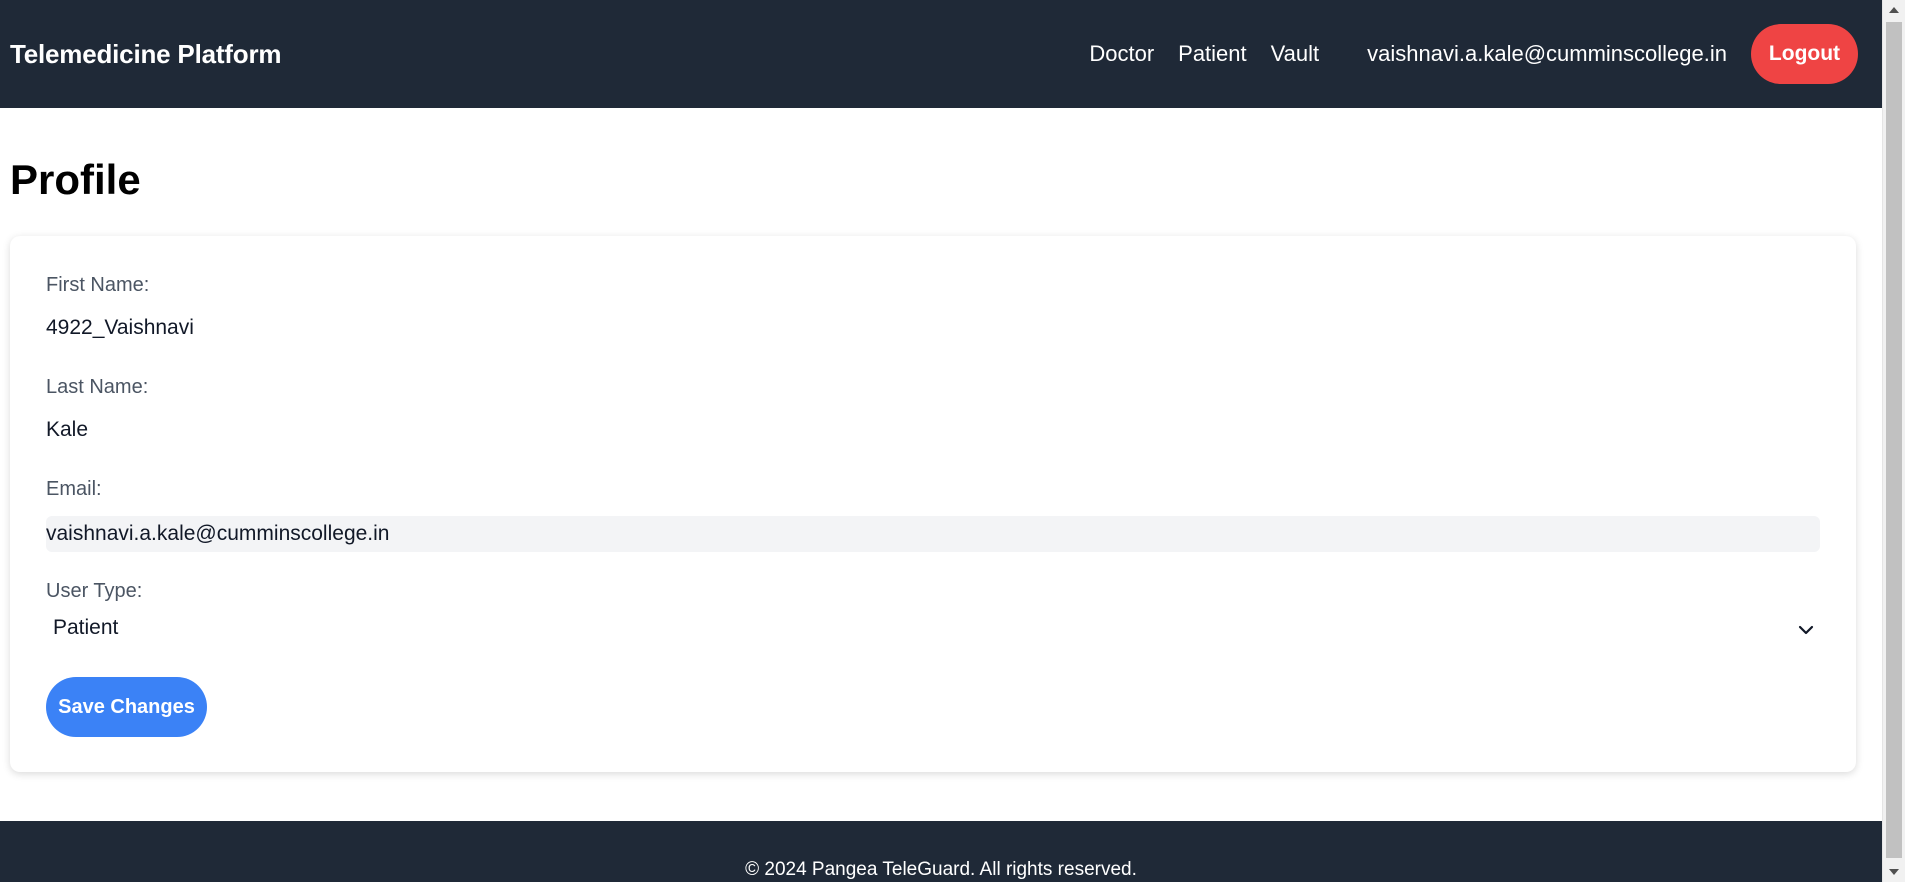 This screenshot has height=882, width=1905. I want to click on scroll-up-arrow-icon, so click(1894, 10).